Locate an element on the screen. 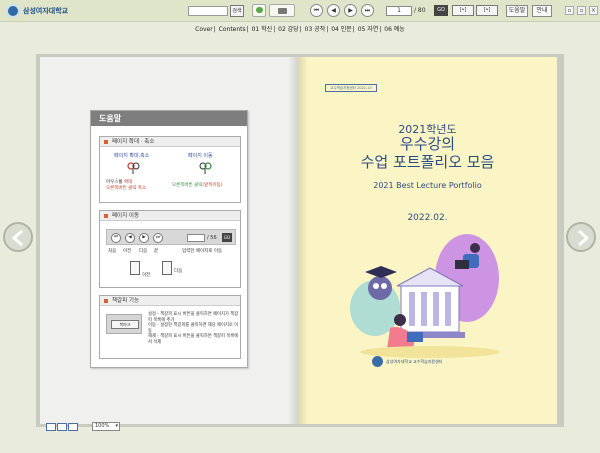 This screenshot has width=600, height=453. single-view-button: [•] is located at coordinates (463, 10).